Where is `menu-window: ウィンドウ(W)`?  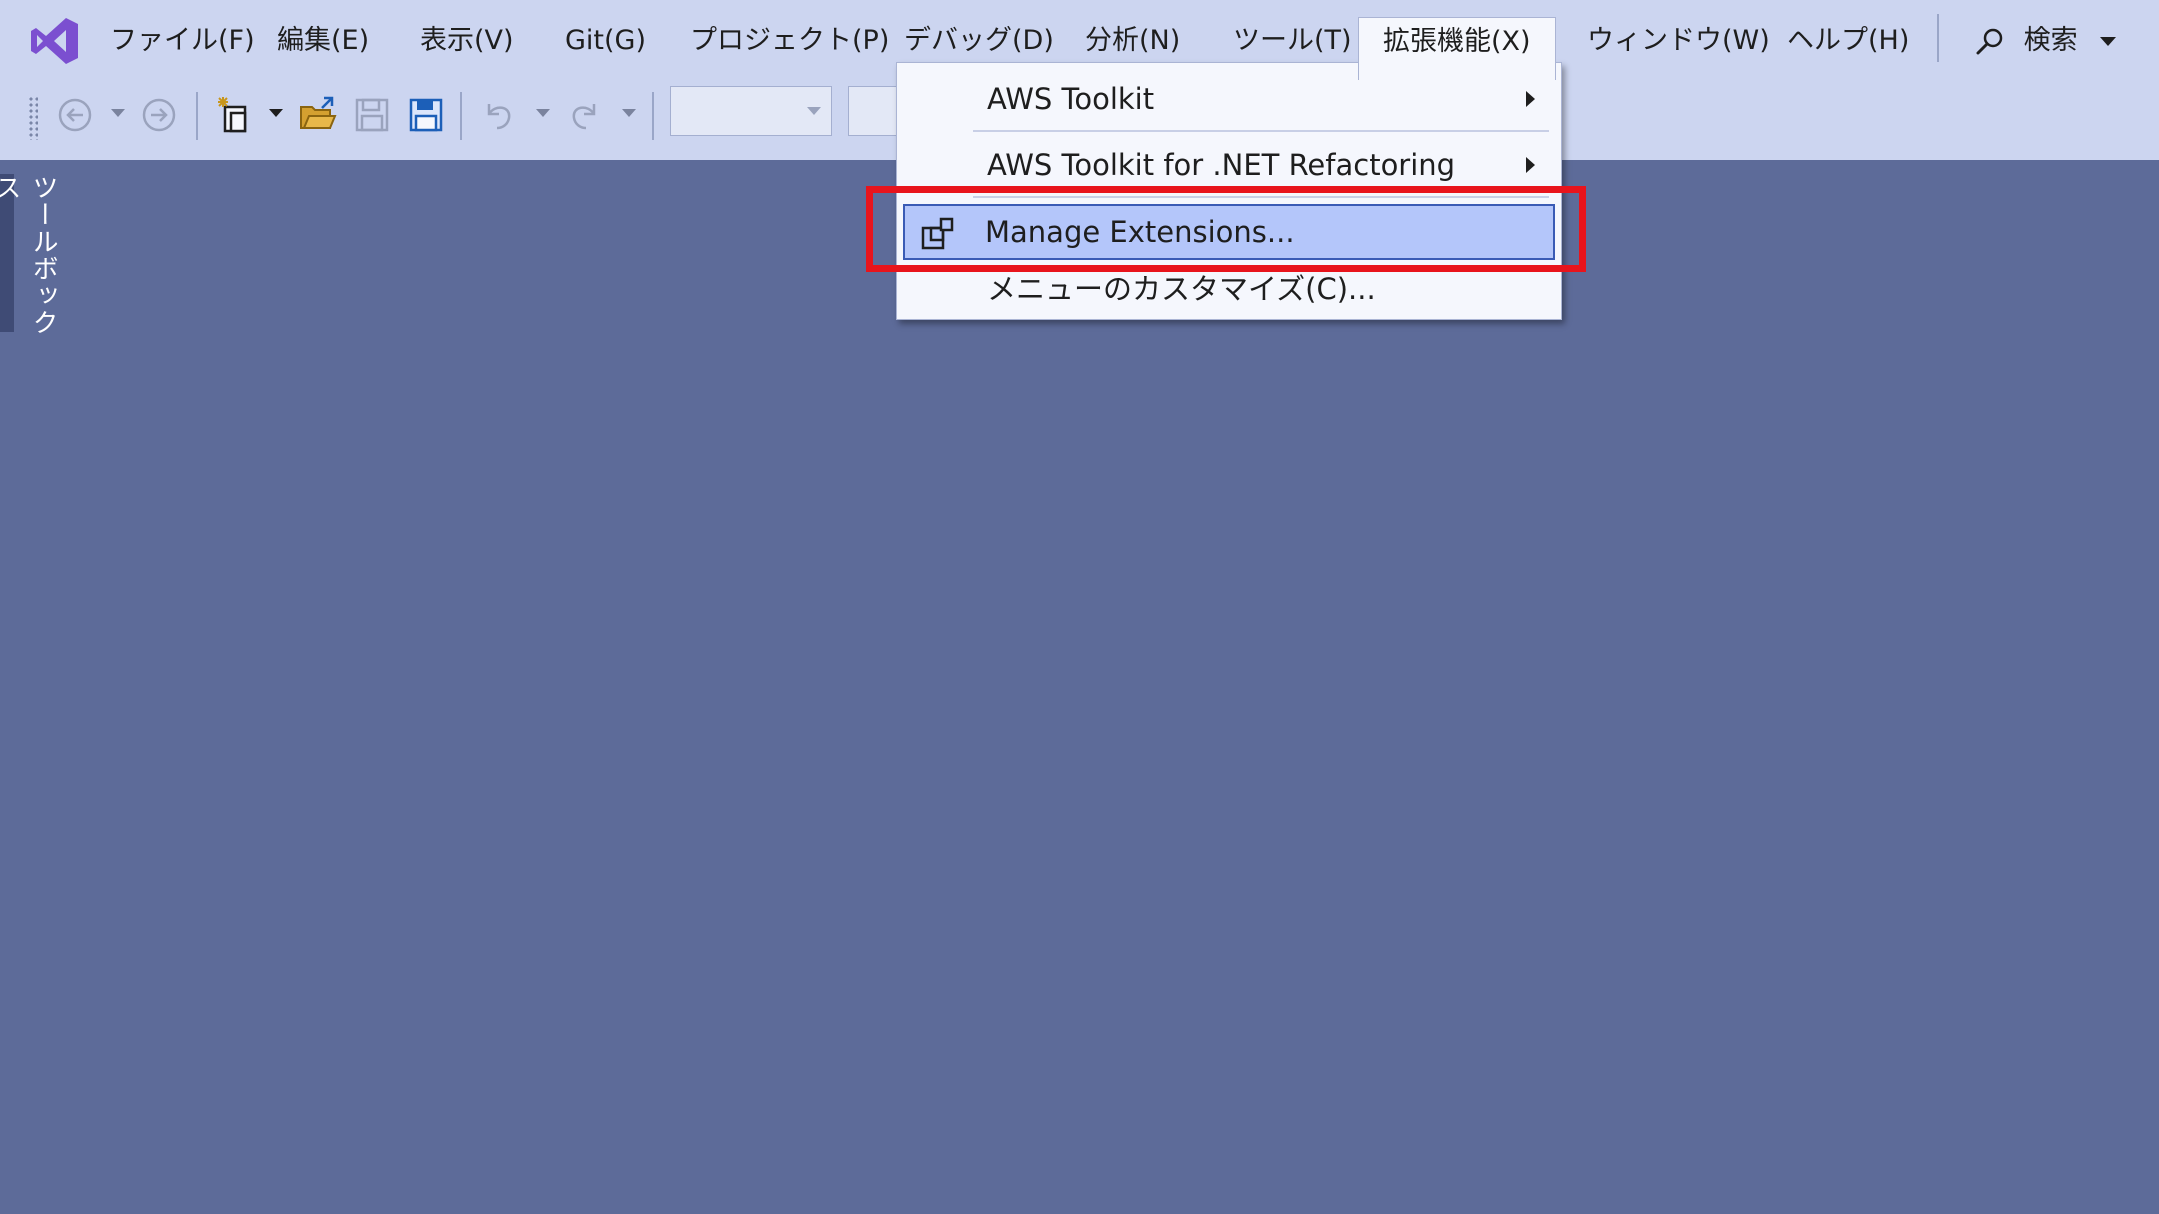 menu-window: ウィンドウ(W) is located at coordinates (1678, 41).